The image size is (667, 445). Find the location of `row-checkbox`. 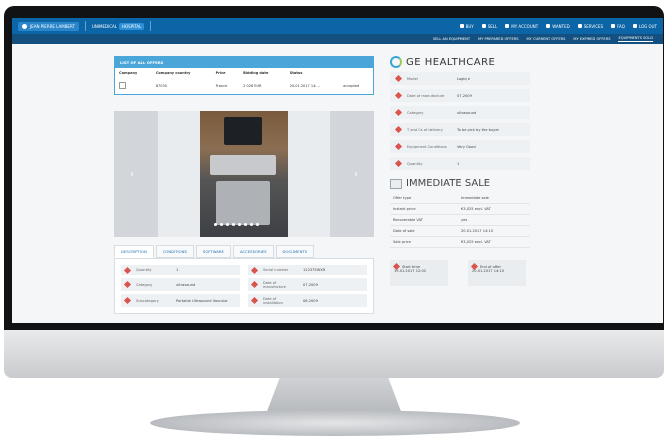

row-checkbox is located at coordinates (122, 85).